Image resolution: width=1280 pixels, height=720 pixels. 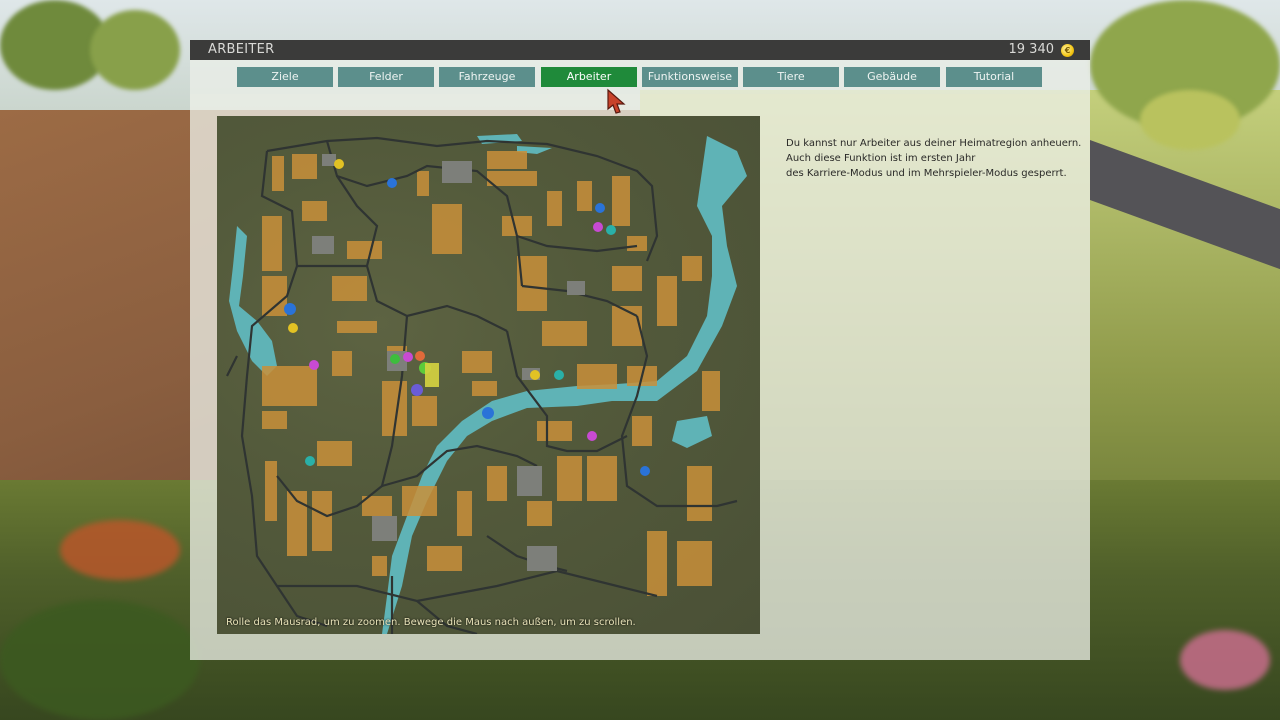 What do you see at coordinates (881, 158) in the screenshot?
I see `info-line-2: Auch diese Funktion ist im ersten Jahr` at bounding box center [881, 158].